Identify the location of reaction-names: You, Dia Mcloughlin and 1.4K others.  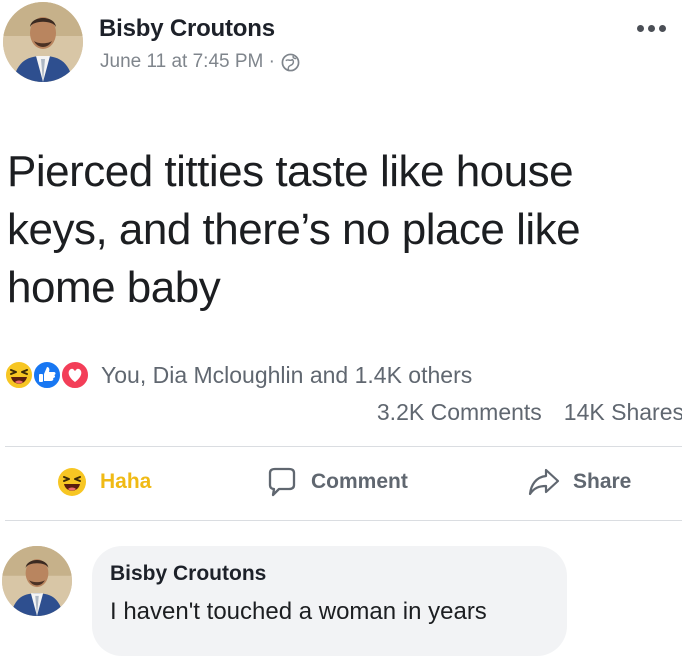
(286, 375).